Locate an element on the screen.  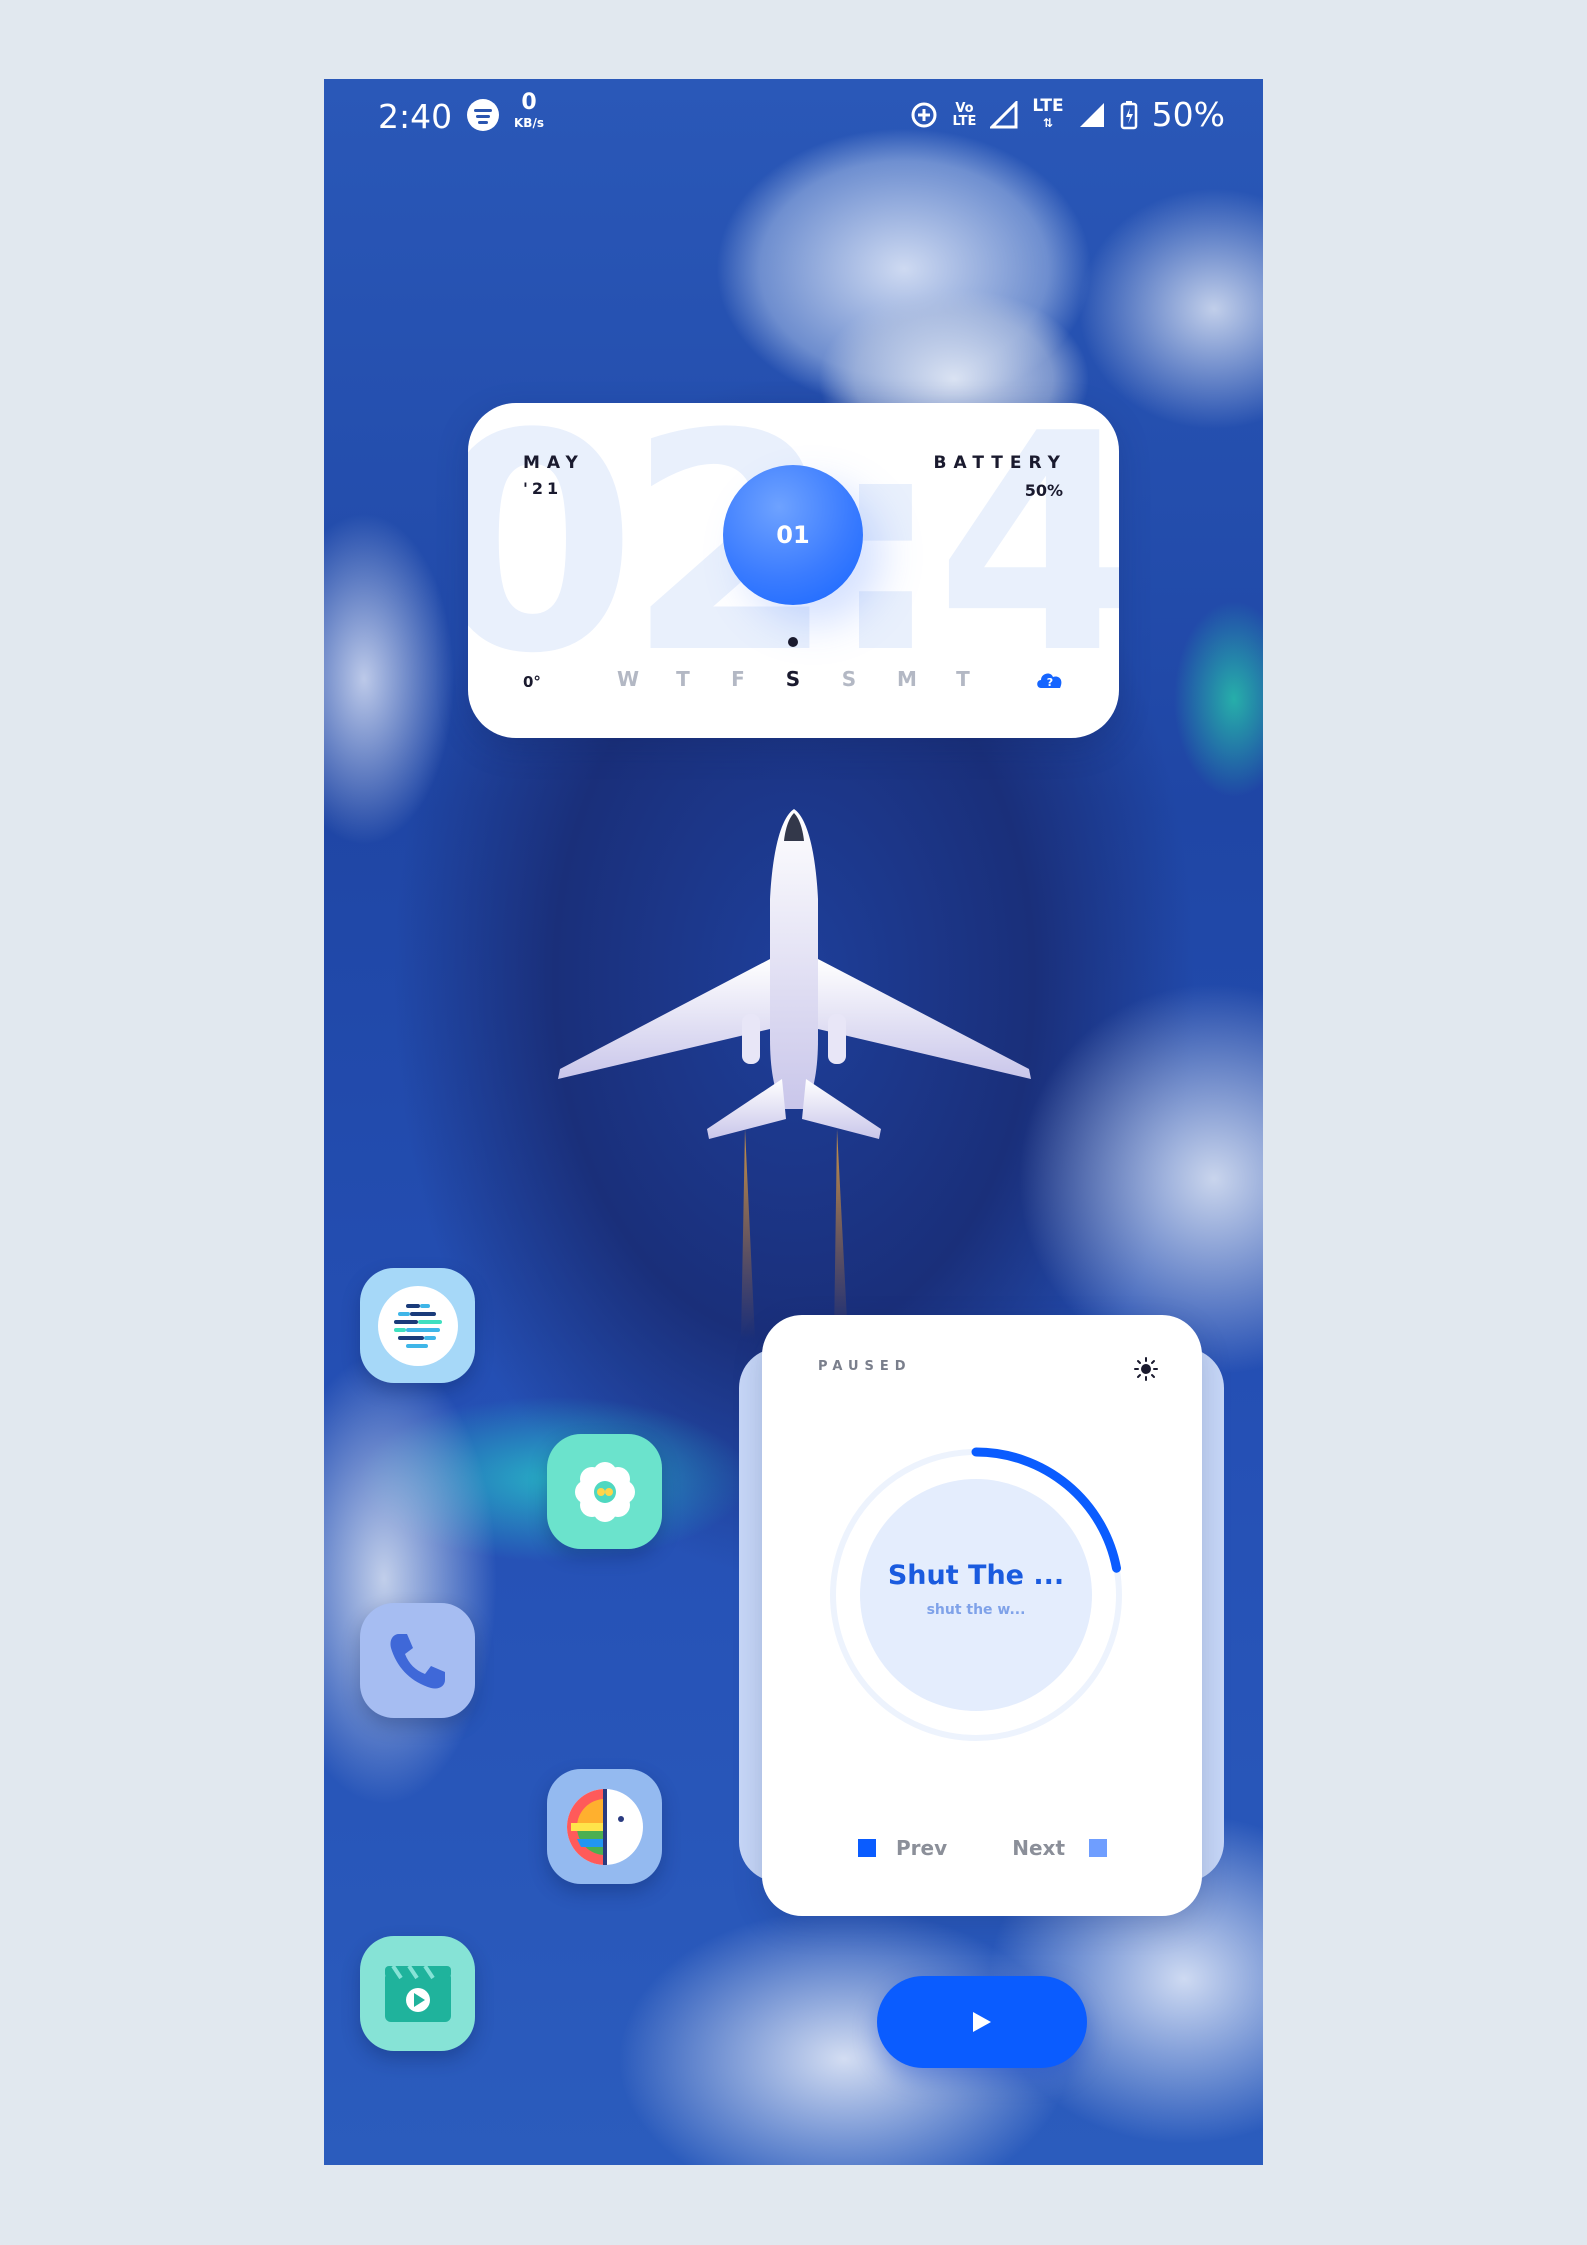
net-speed: 0 KB/s is located at coordinates (529, 111).